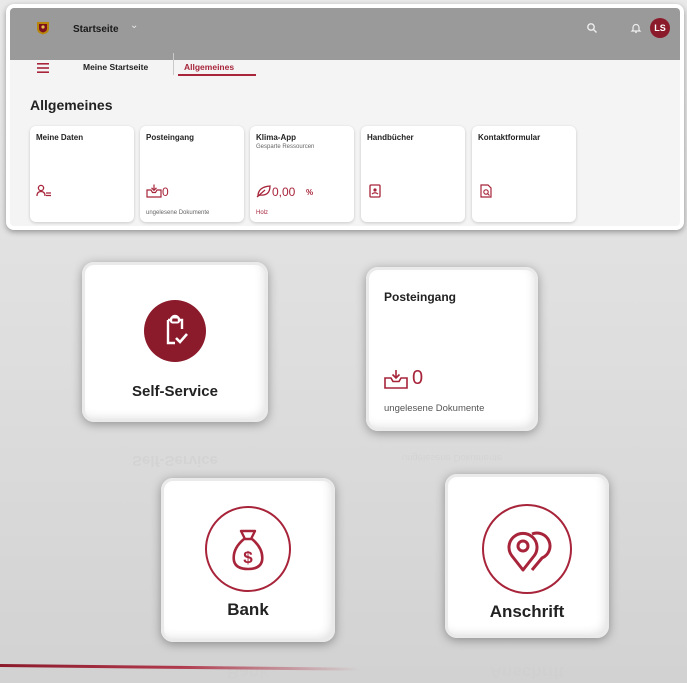  I want to click on tab-allgemeines: Allgemeines, so click(209, 67).